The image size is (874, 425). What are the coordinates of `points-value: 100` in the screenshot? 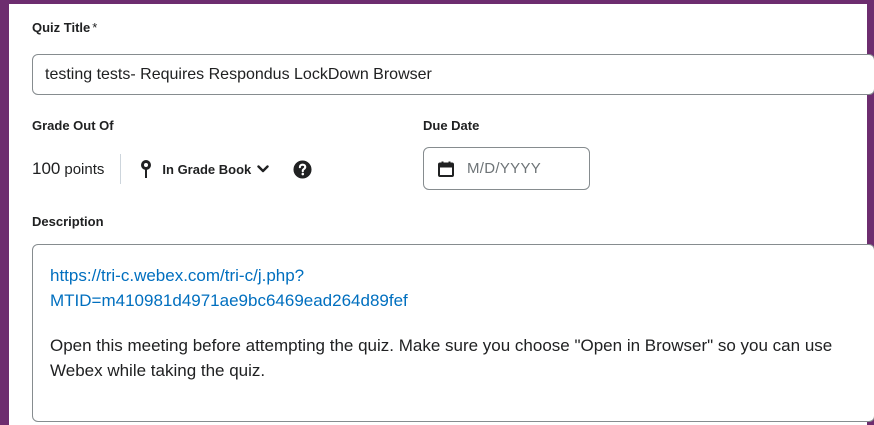 It's located at (46, 169).